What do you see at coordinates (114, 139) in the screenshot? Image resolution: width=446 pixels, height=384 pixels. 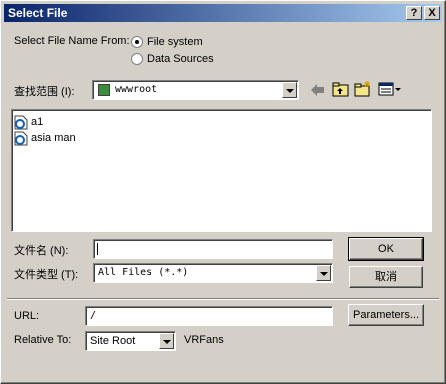 I see `list-item: asia man` at bounding box center [114, 139].